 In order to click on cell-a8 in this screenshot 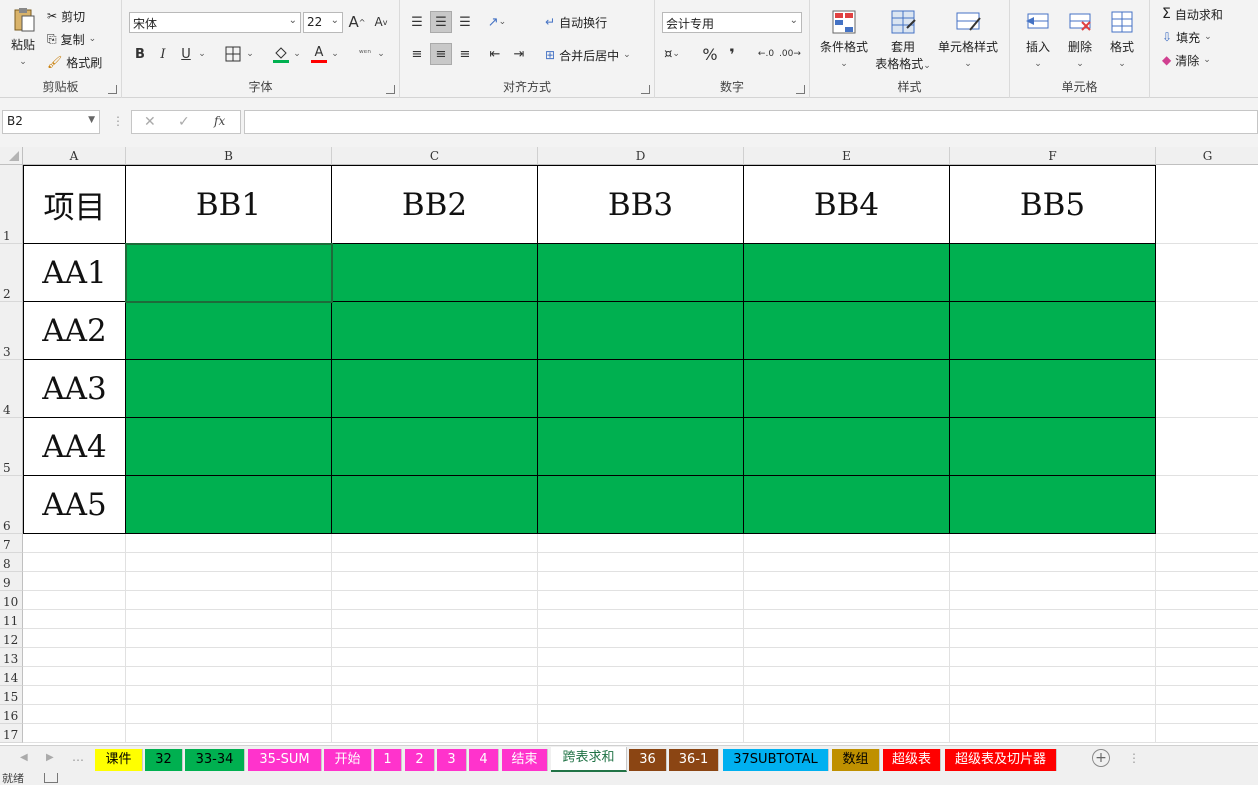, I will do `click(74, 562)`.